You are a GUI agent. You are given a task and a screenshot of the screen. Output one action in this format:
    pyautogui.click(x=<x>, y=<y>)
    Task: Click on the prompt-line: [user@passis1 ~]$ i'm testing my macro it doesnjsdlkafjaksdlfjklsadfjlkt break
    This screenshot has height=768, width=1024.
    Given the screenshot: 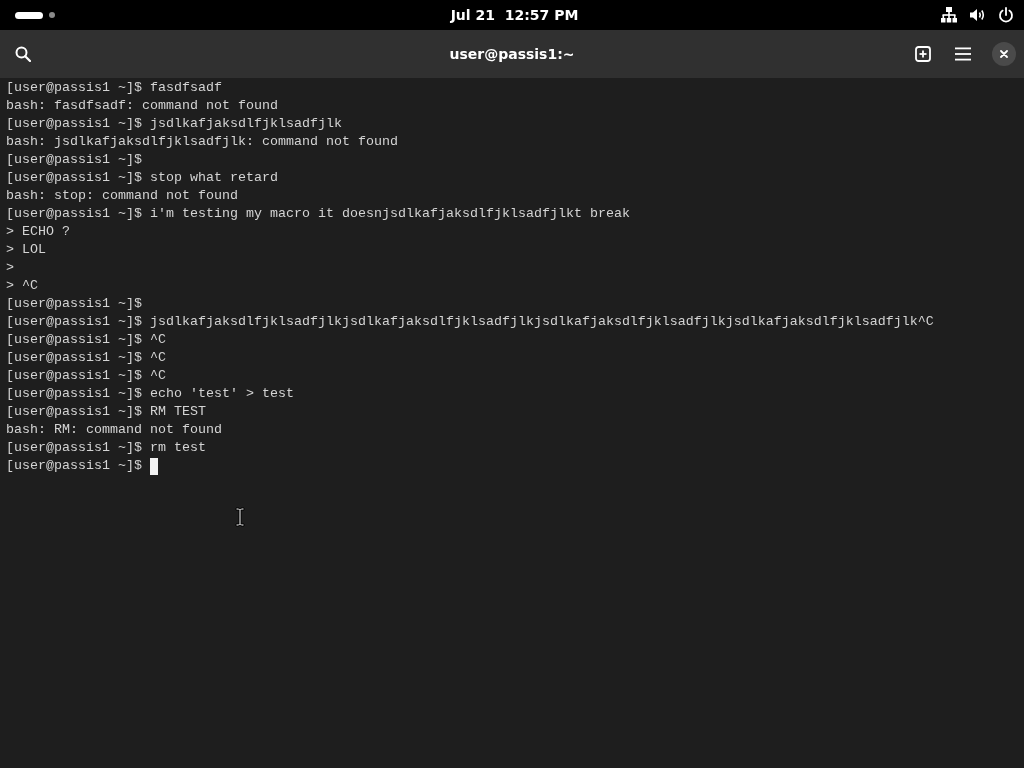 What is the action you would take?
    pyautogui.click(x=318, y=214)
    